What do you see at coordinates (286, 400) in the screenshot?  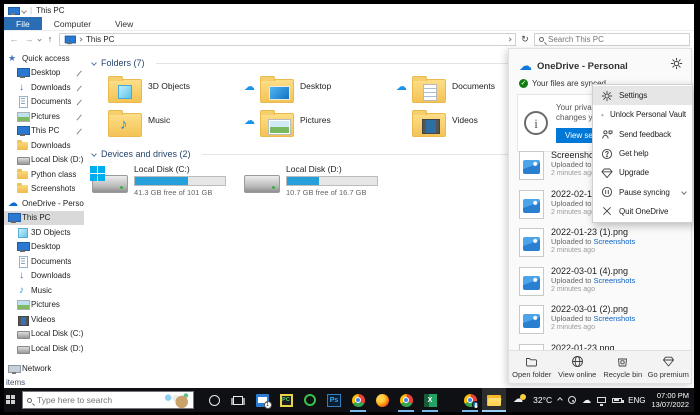 I see `pc-app-button: PC` at bounding box center [286, 400].